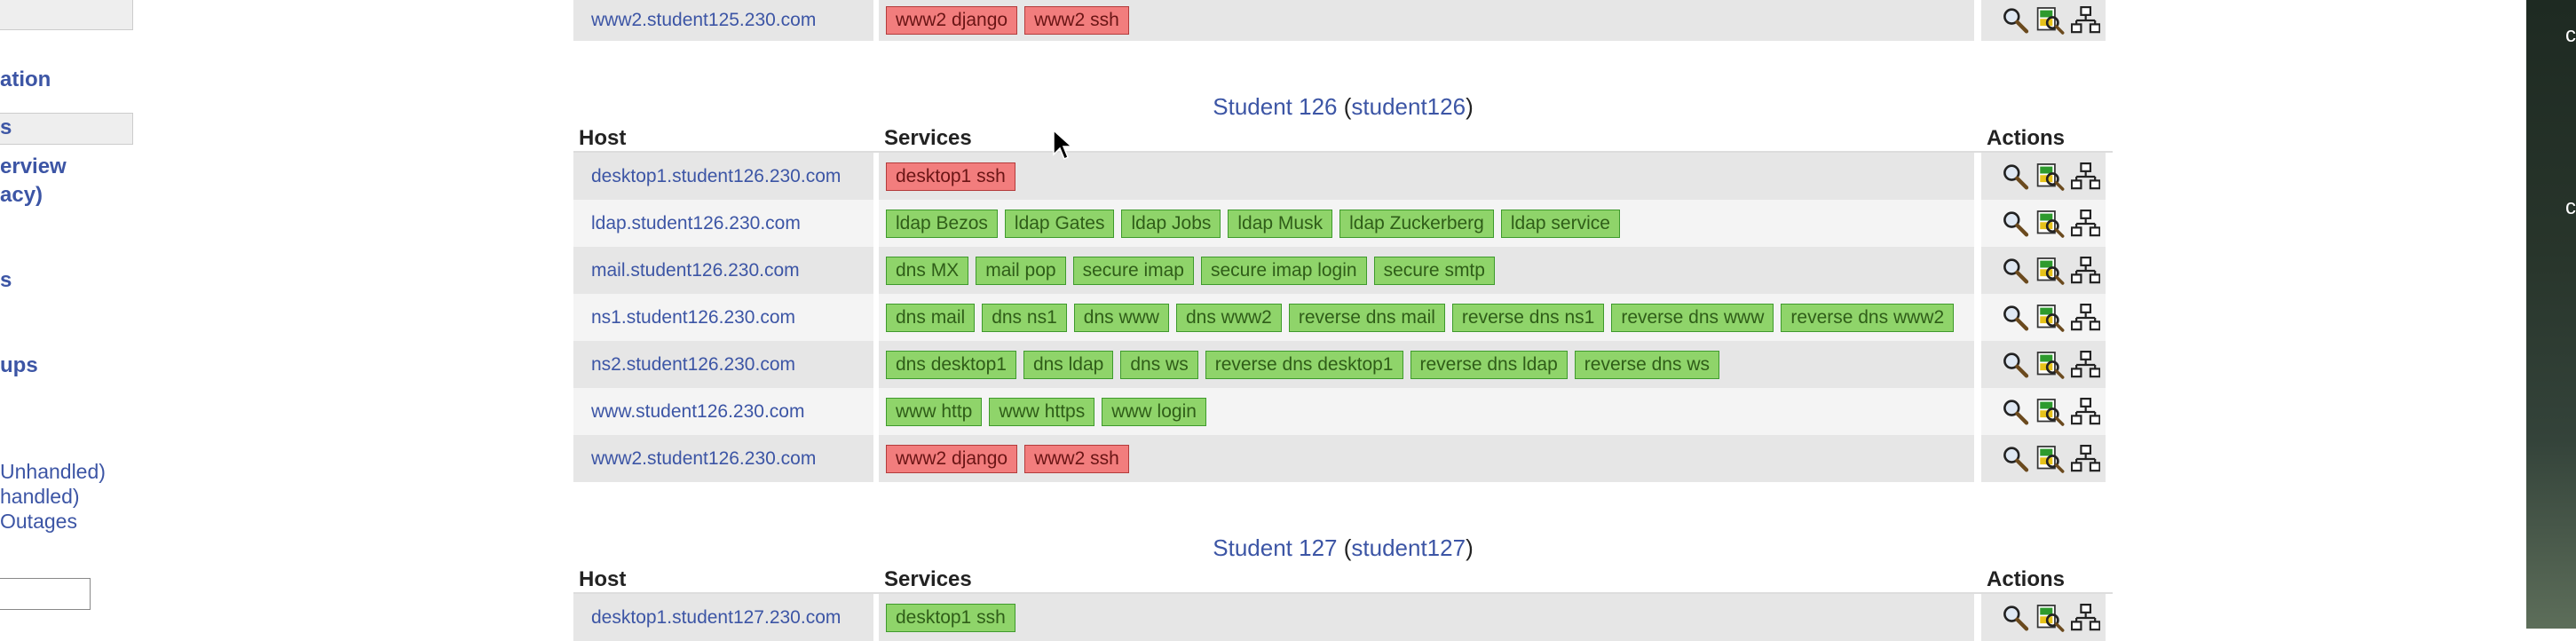  Describe the element at coordinates (1024, 317) in the screenshot. I see `service-badge: dns ns1` at that location.